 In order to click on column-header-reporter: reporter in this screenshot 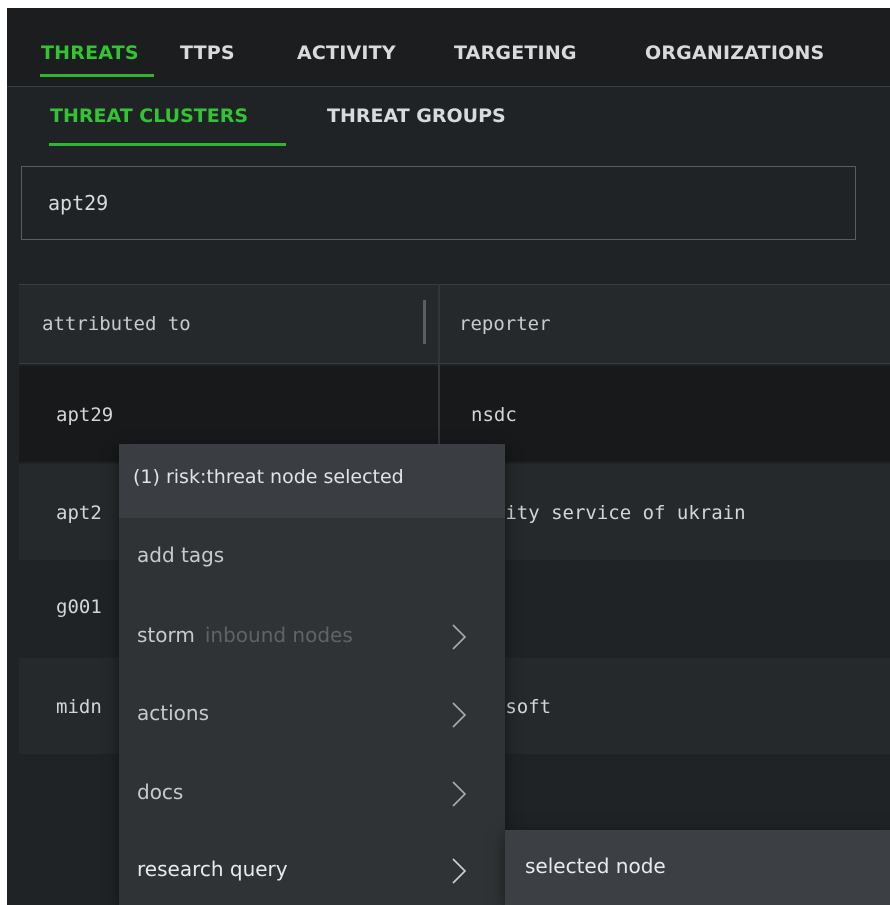, I will do `click(505, 324)`.